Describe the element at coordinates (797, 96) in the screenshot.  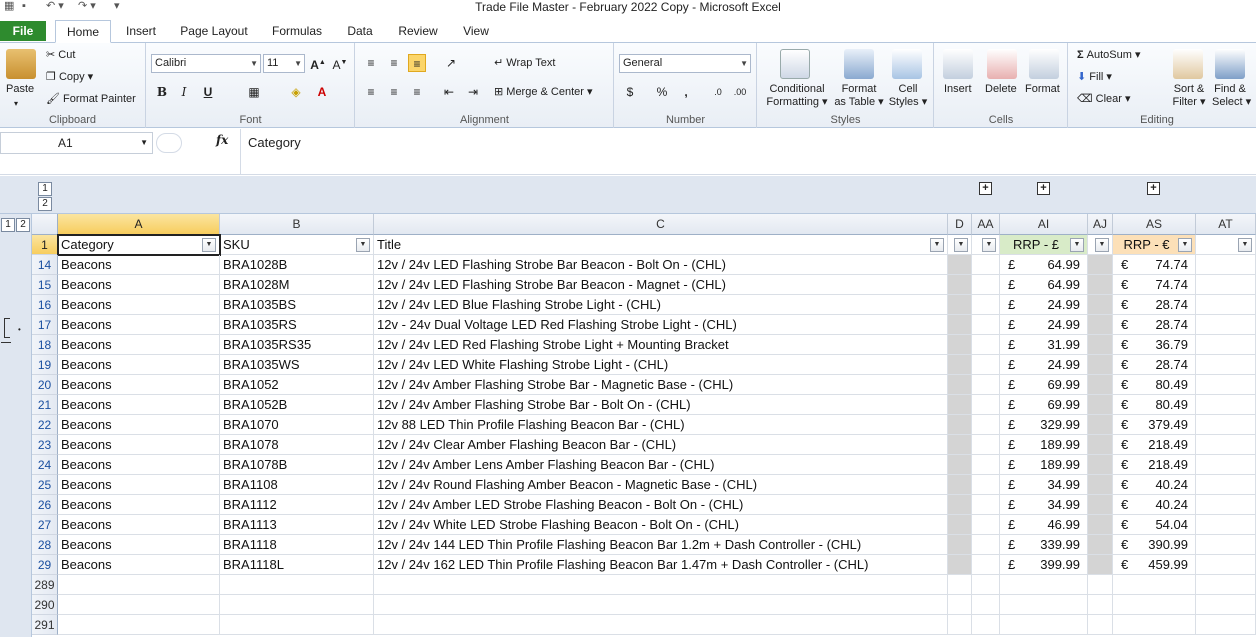
I see `conditional-formatting-button: Conditional Formatting ▾` at that location.